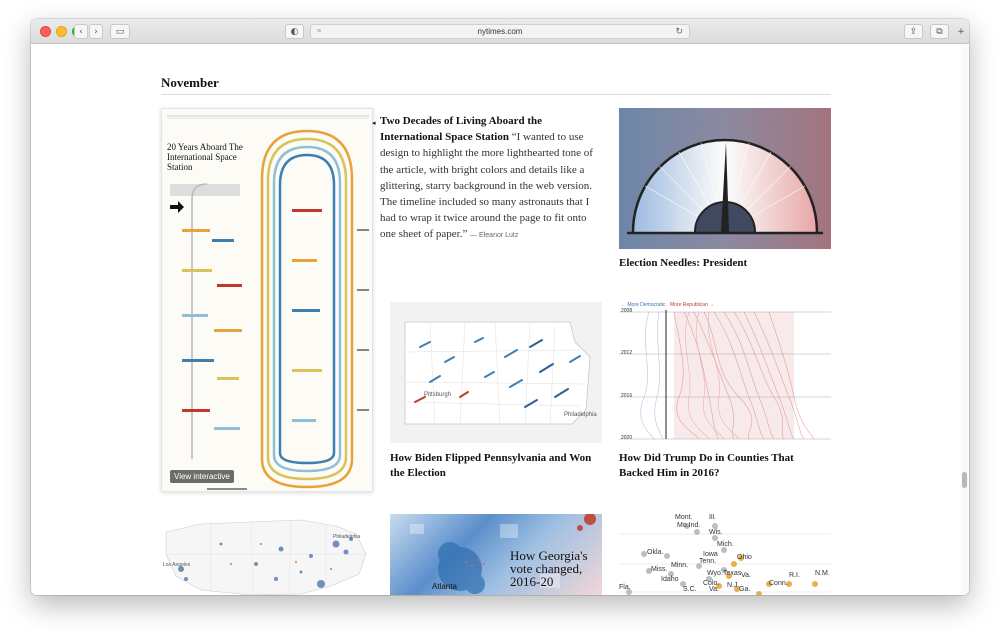  Describe the element at coordinates (745, 589) in the screenshot. I see `state-label: Ga.` at that location.